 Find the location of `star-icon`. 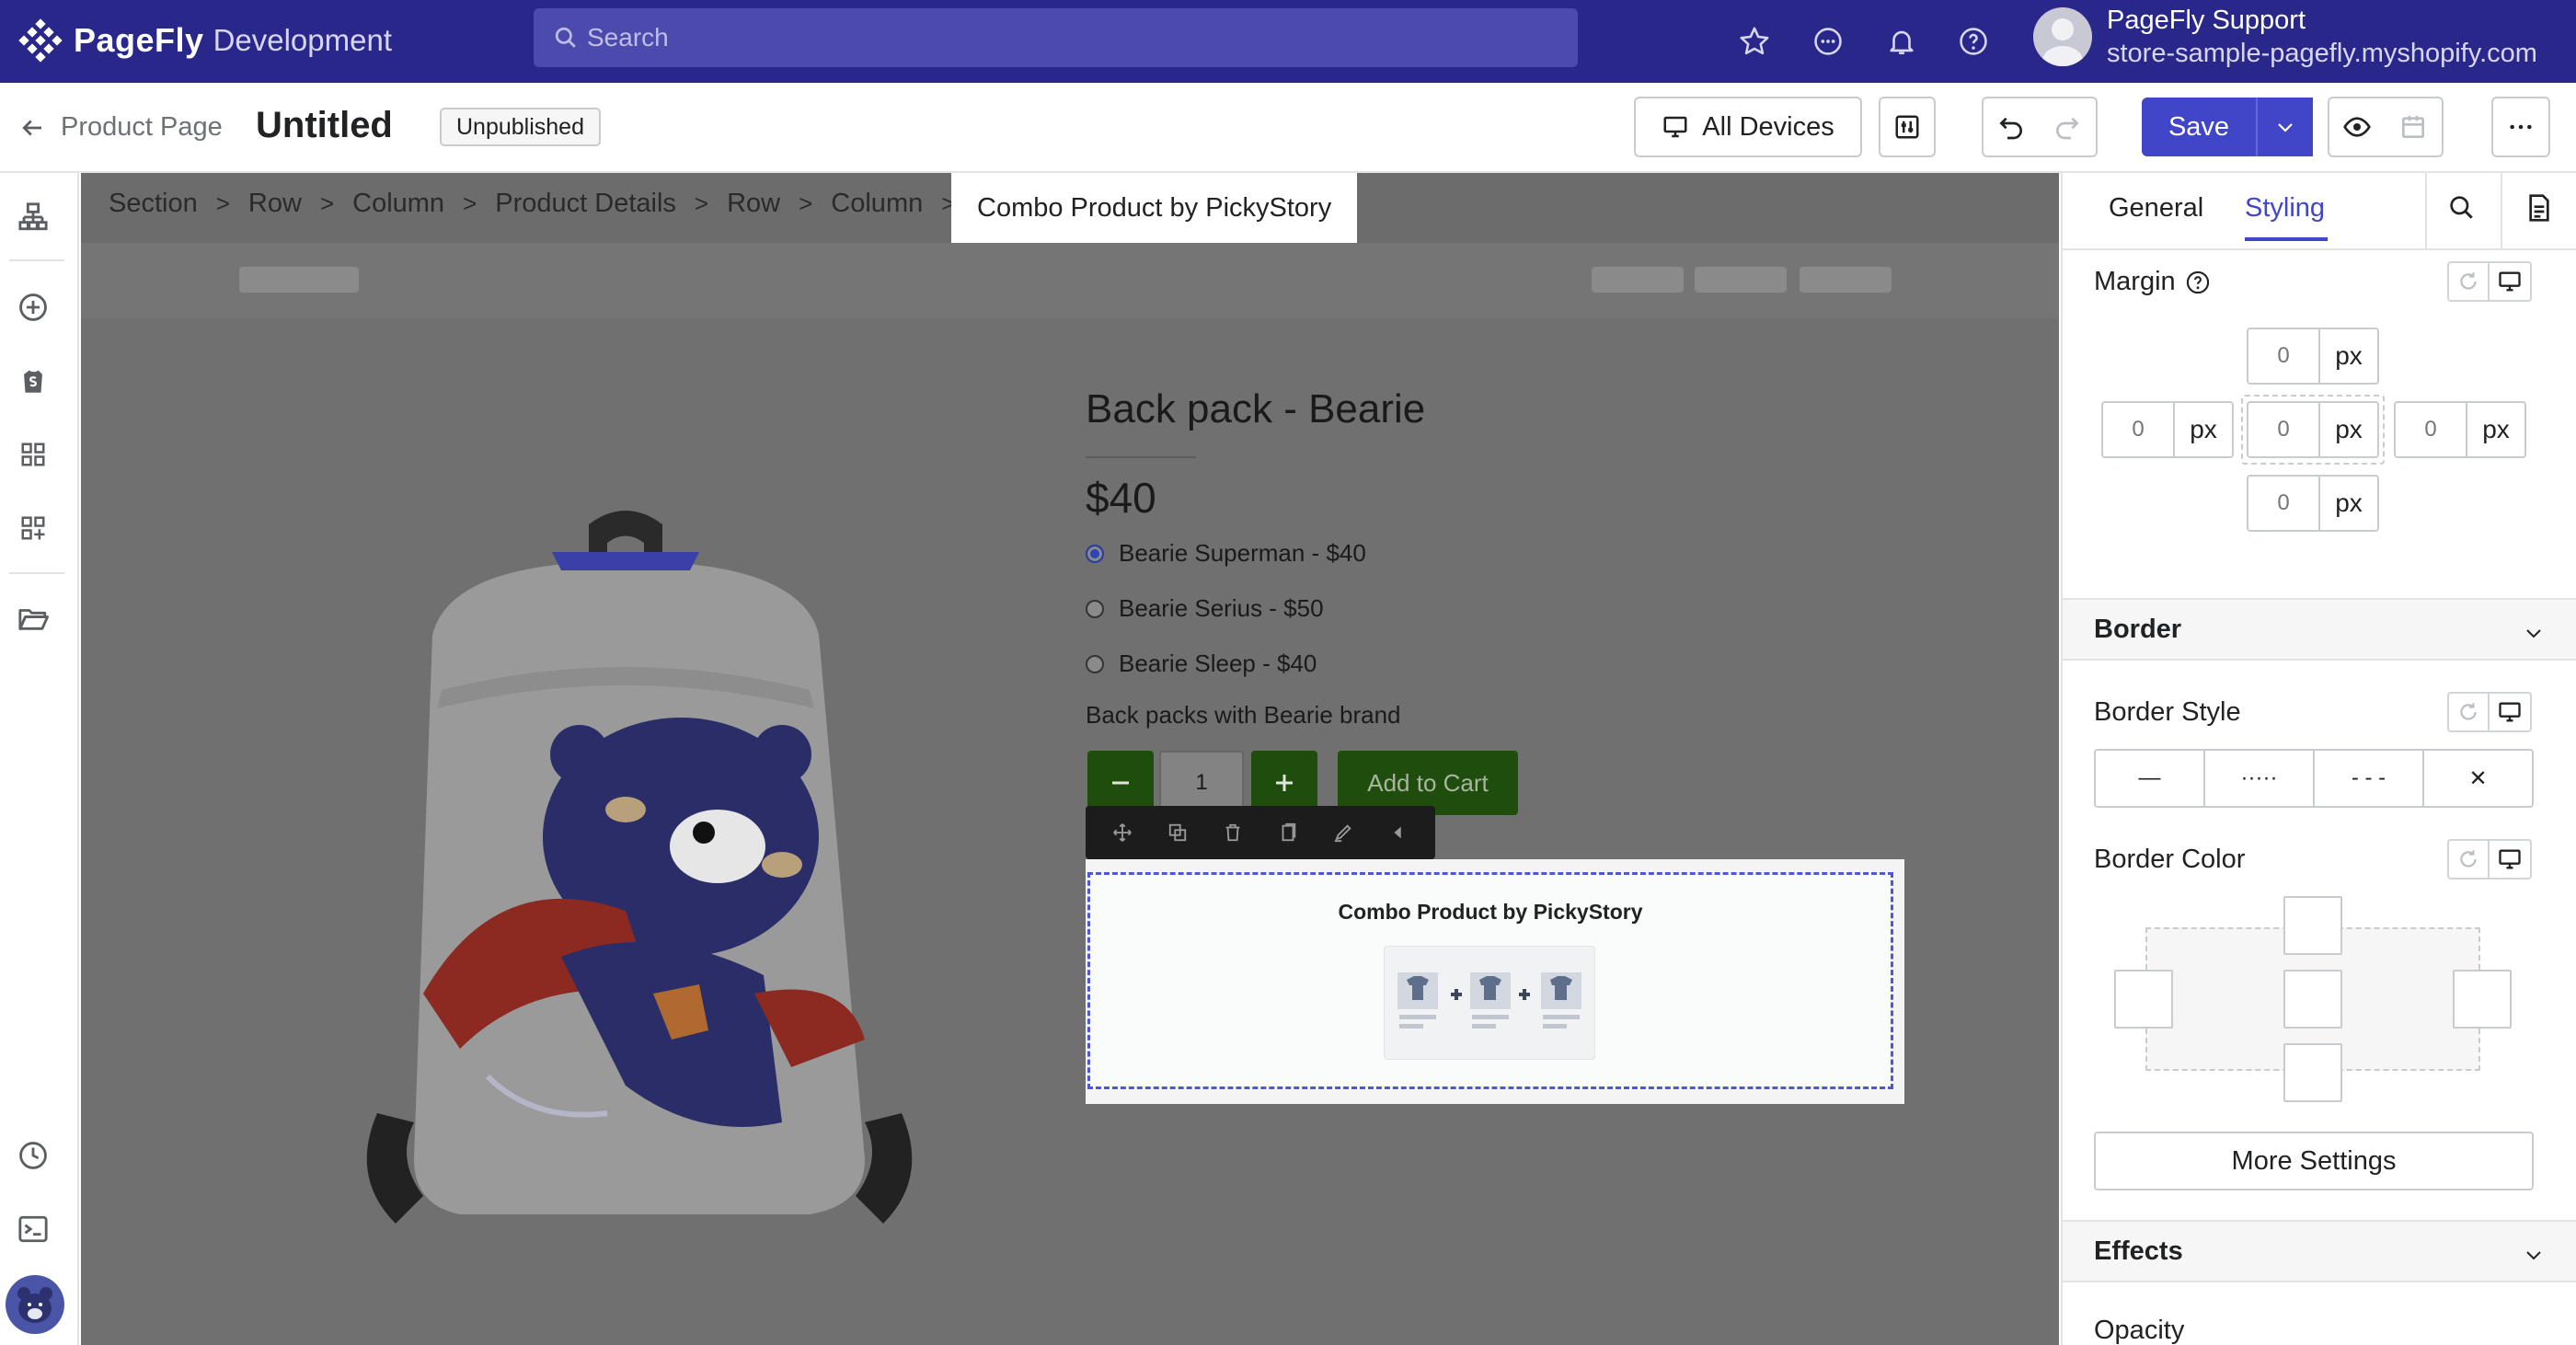

star-icon is located at coordinates (1754, 41).